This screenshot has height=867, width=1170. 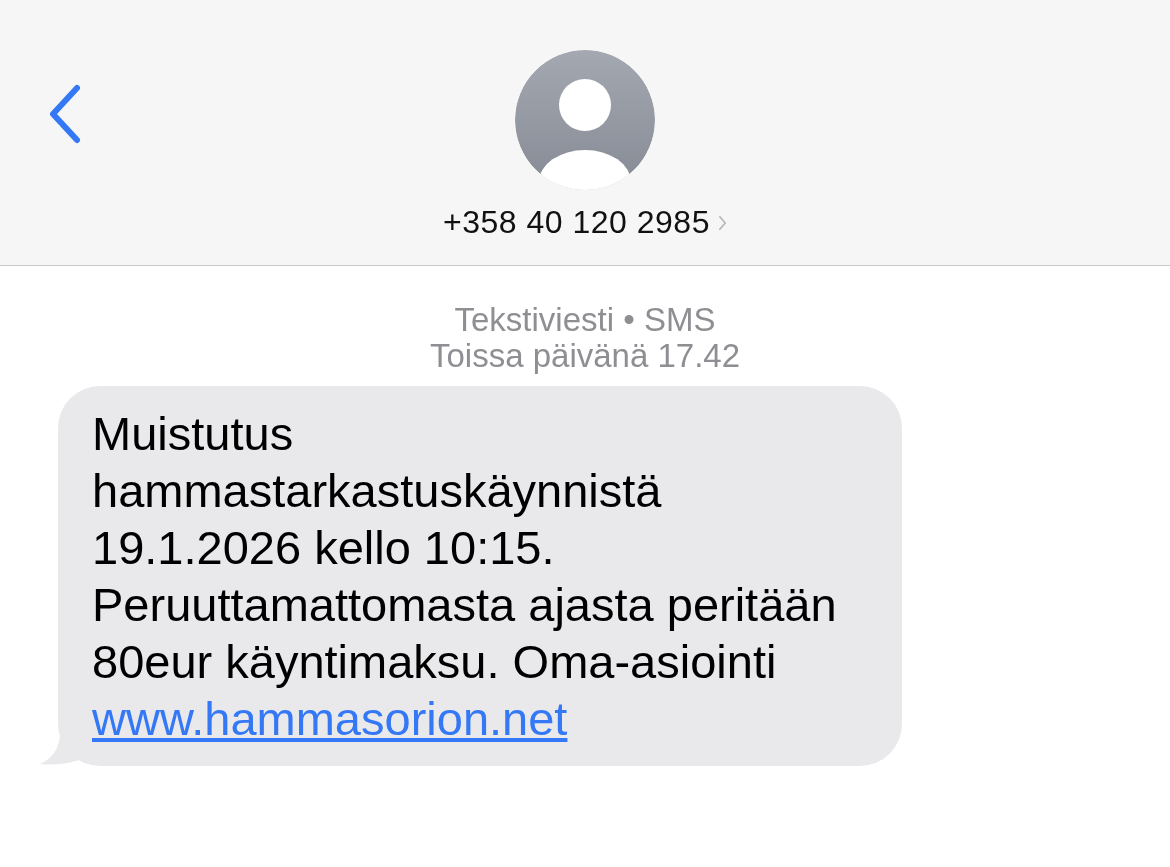 What do you see at coordinates (585, 356) in the screenshot?
I see `message-timestamp: Toissa päivänä 17.42` at bounding box center [585, 356].